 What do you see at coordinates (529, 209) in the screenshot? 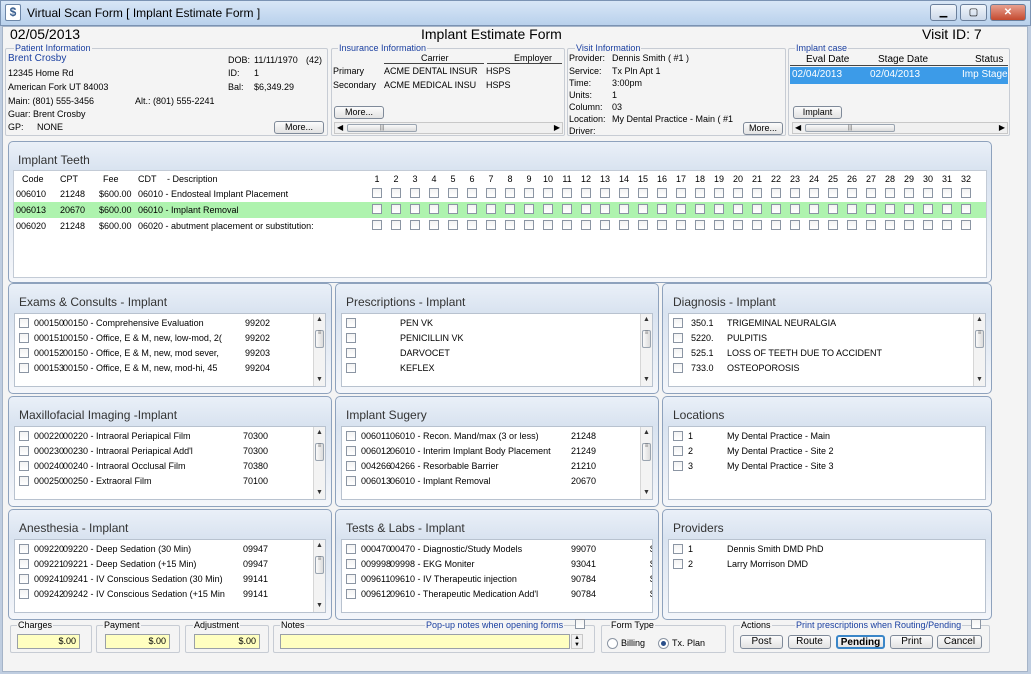
I see `tooth-9-checkbox` at bounding box center [529, 209].